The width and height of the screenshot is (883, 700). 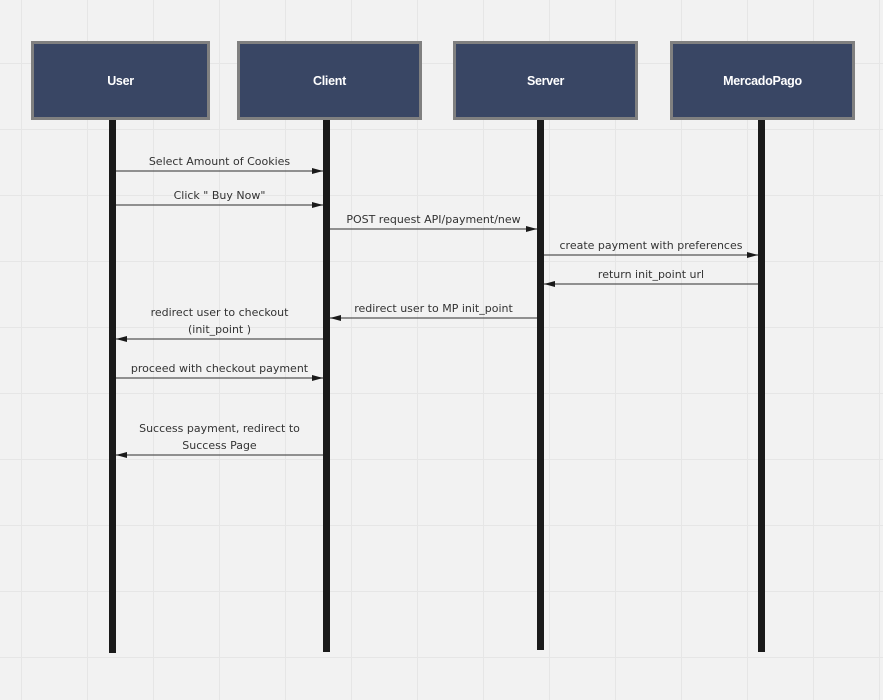 I want to click on message-9: Success payment, redirect to Success Page, so click(x=219, y=440).